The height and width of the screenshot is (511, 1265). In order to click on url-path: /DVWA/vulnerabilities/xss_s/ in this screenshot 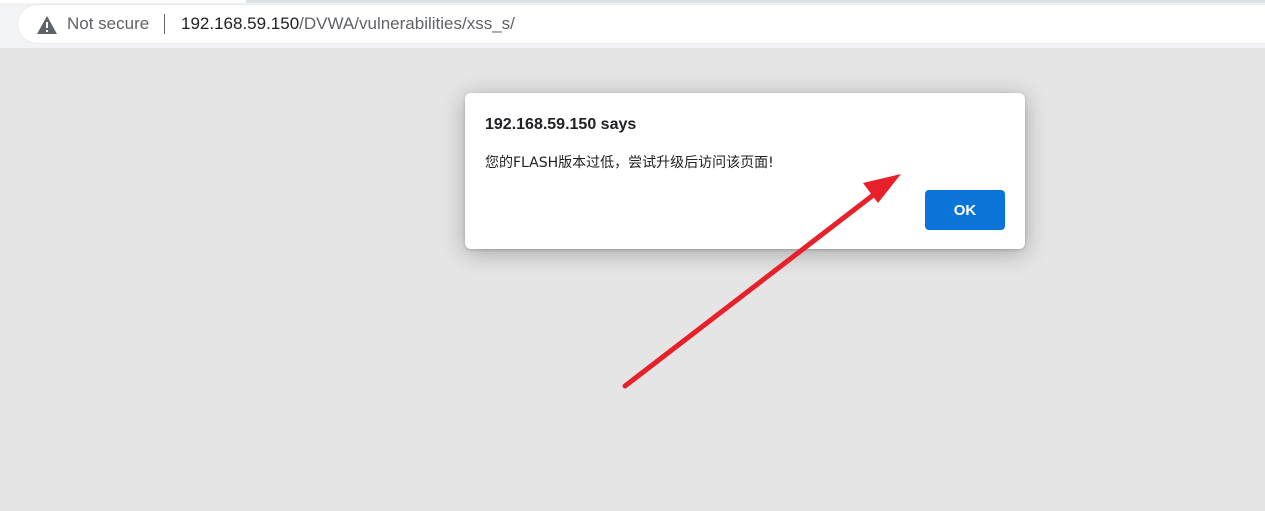, I will do `click(407, 23)`.